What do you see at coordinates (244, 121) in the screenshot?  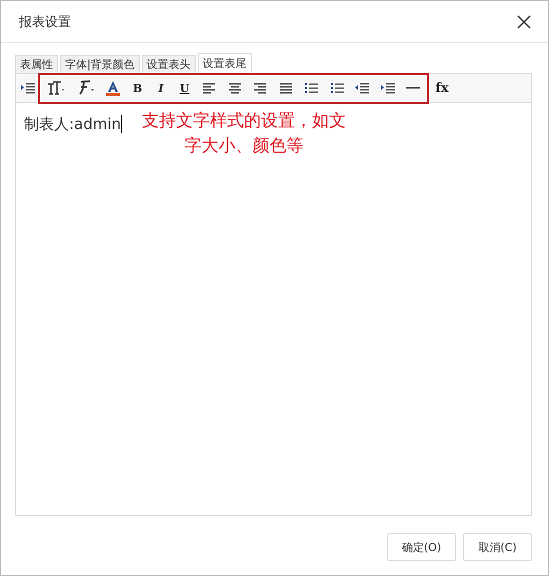 I see `annotation-text: 支持文字样式的设置，如文` at bounding box center [244, 121].